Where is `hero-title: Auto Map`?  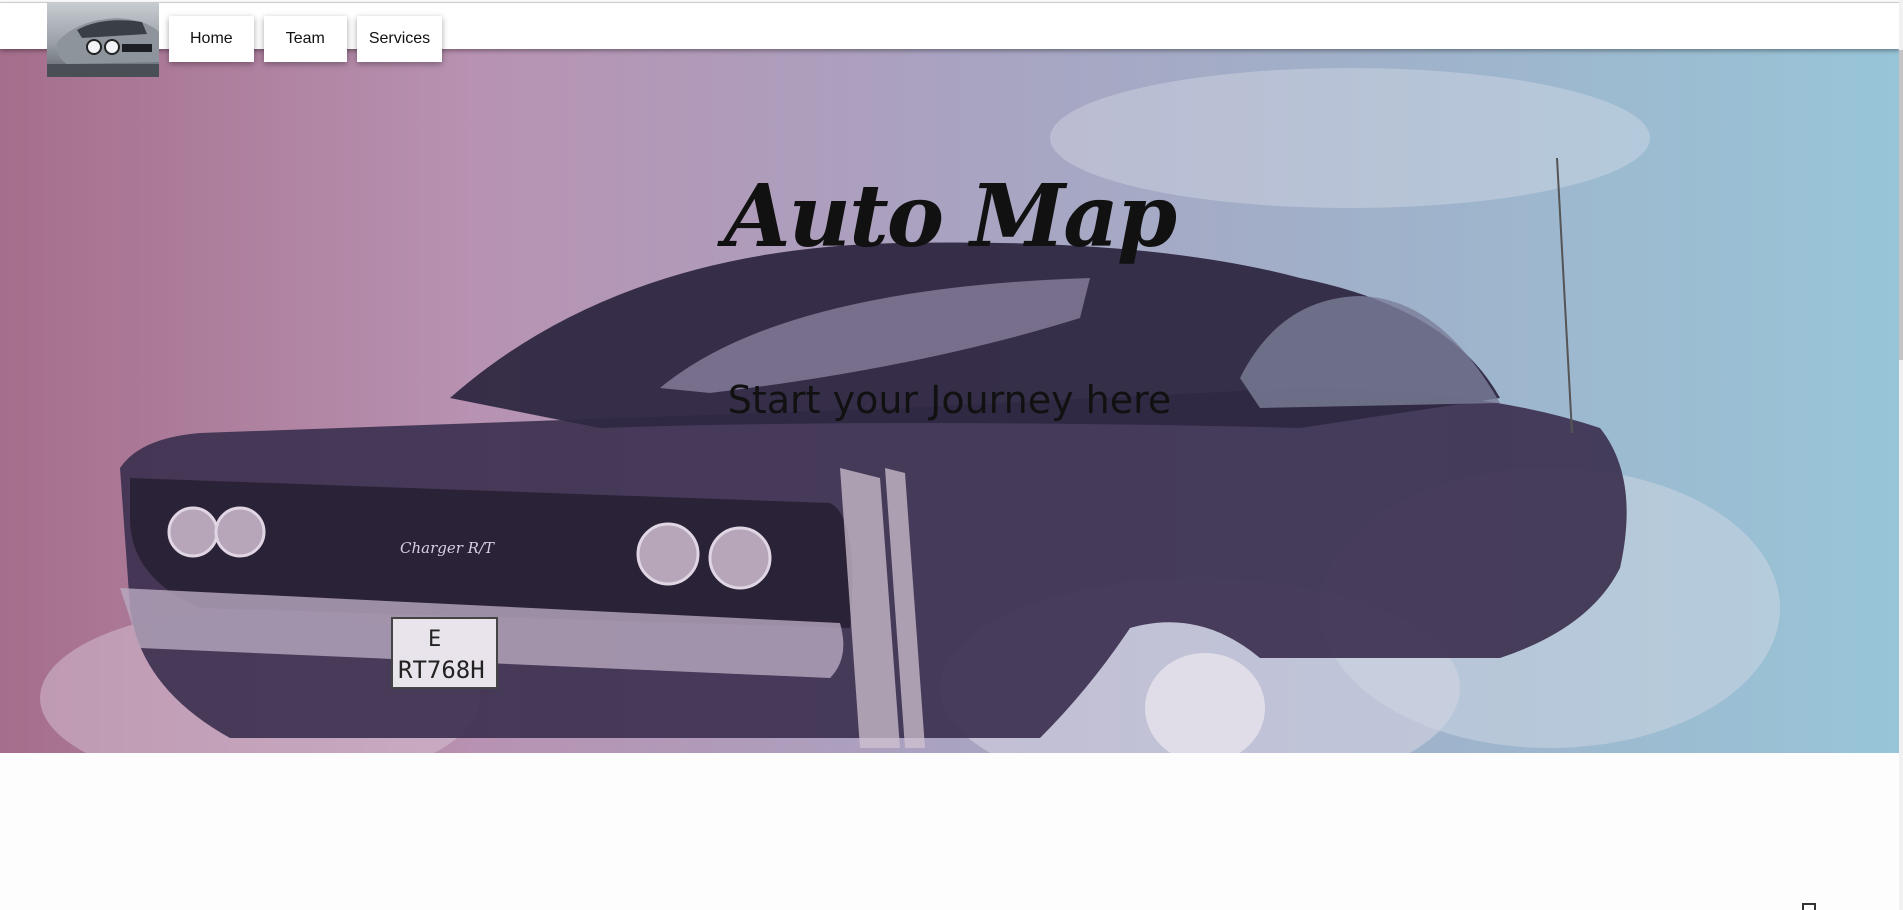
hero-title: Auto Map is located at coordinates (950, 216).